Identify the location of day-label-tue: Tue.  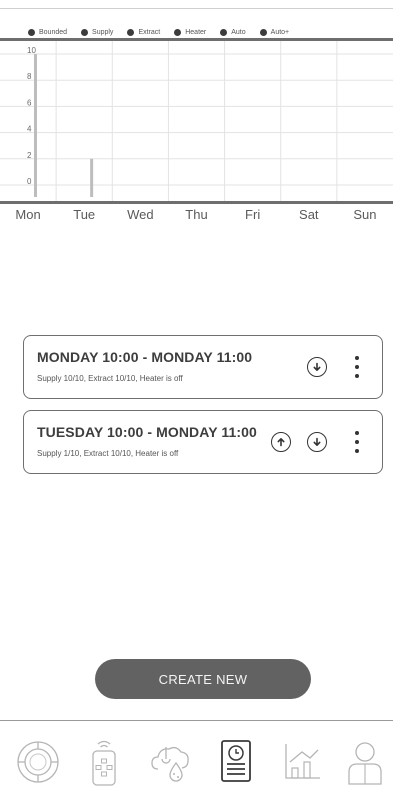
(84, 214).